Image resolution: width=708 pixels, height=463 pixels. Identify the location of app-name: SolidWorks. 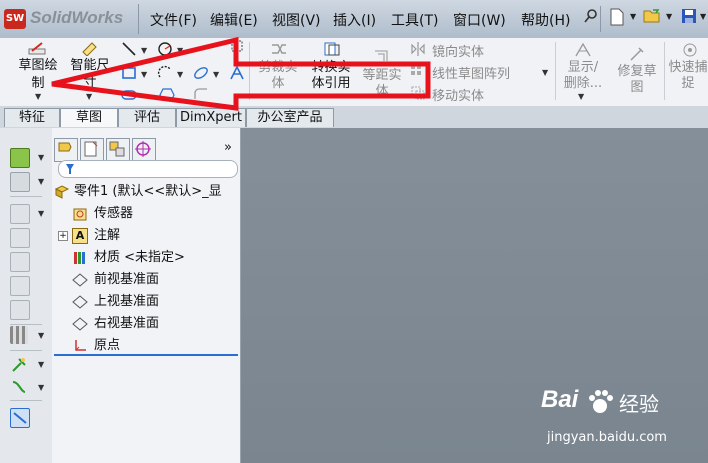
(77, 17).